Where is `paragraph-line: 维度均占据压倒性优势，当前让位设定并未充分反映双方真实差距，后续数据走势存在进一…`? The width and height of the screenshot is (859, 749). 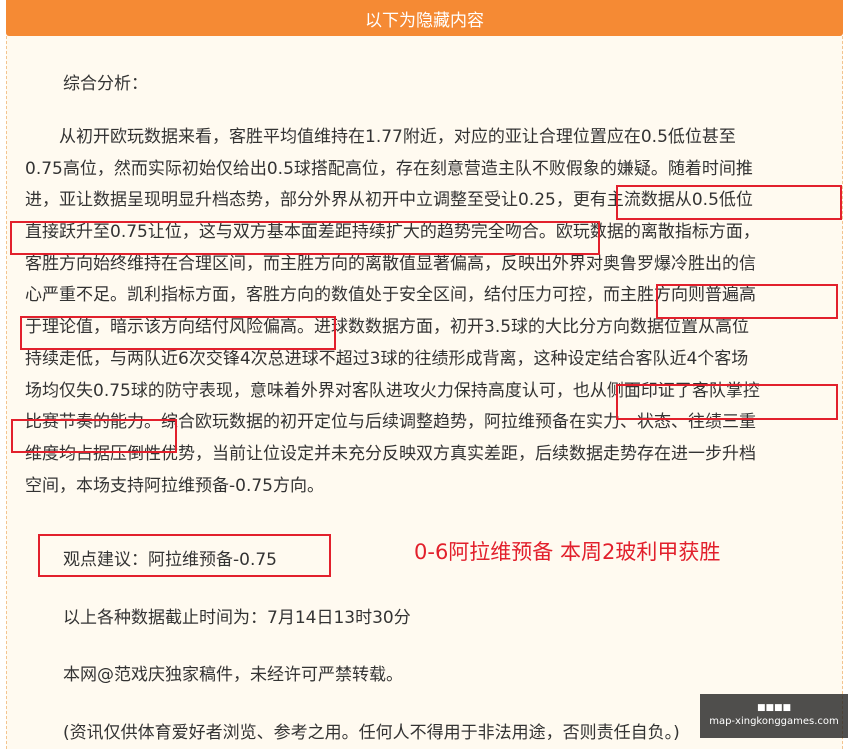 paragraph-line: 维度均占据压倒性优势，当前让位设定并未充分反映双方真实差距，后续数据走势存在进一… is located at coordinates (390, 453).